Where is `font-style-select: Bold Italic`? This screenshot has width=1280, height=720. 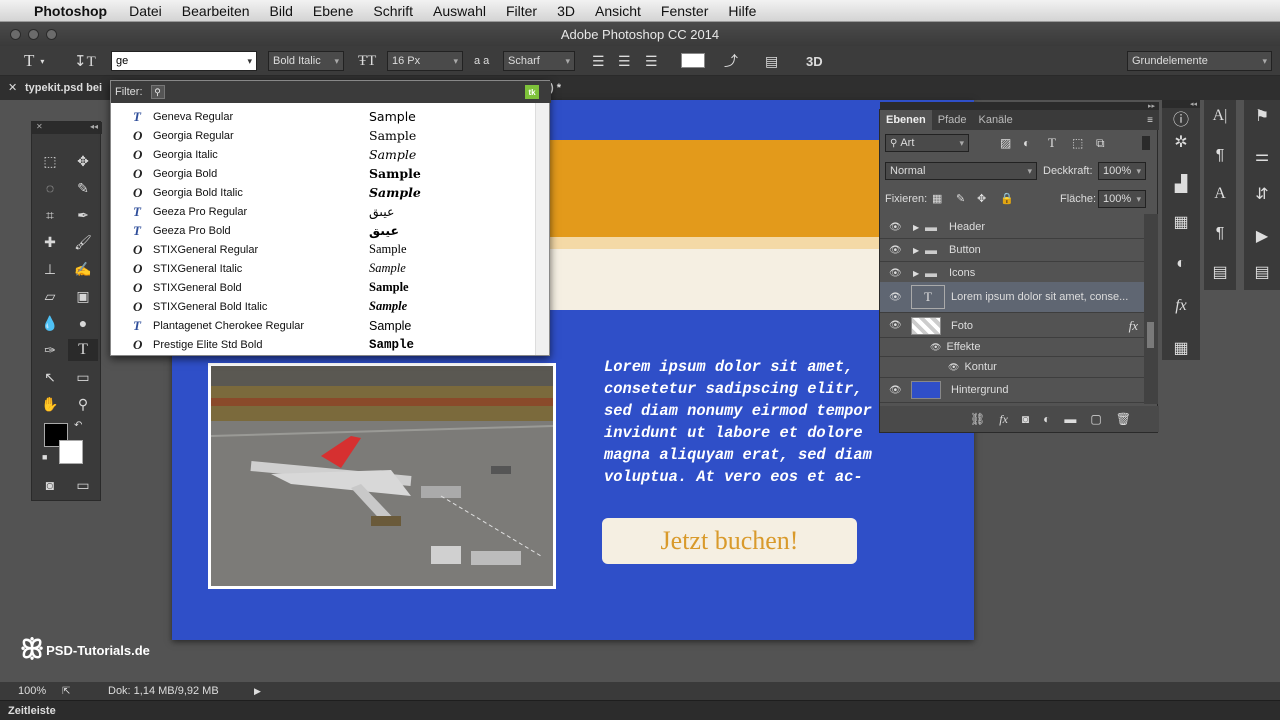
font-style-select: Bold Italic is located at coordinates (306, 61).